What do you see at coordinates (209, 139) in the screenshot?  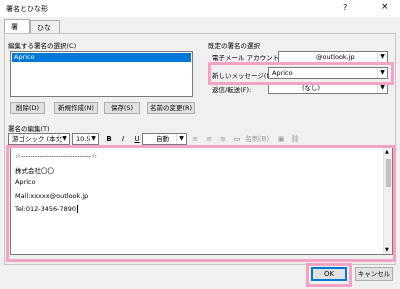 I see `align-center-icon: ≡` at bounding box center [209, 139].